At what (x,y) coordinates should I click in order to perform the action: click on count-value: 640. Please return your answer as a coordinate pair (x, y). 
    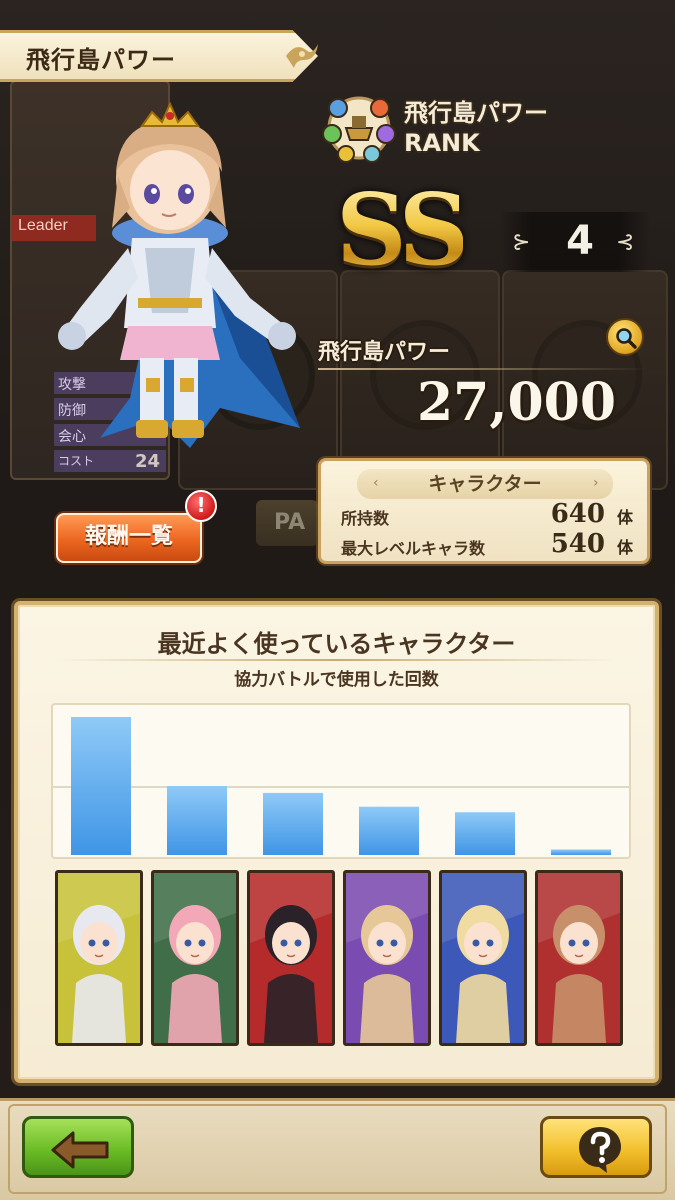
    Looking at the image, I should click on (577, 514).